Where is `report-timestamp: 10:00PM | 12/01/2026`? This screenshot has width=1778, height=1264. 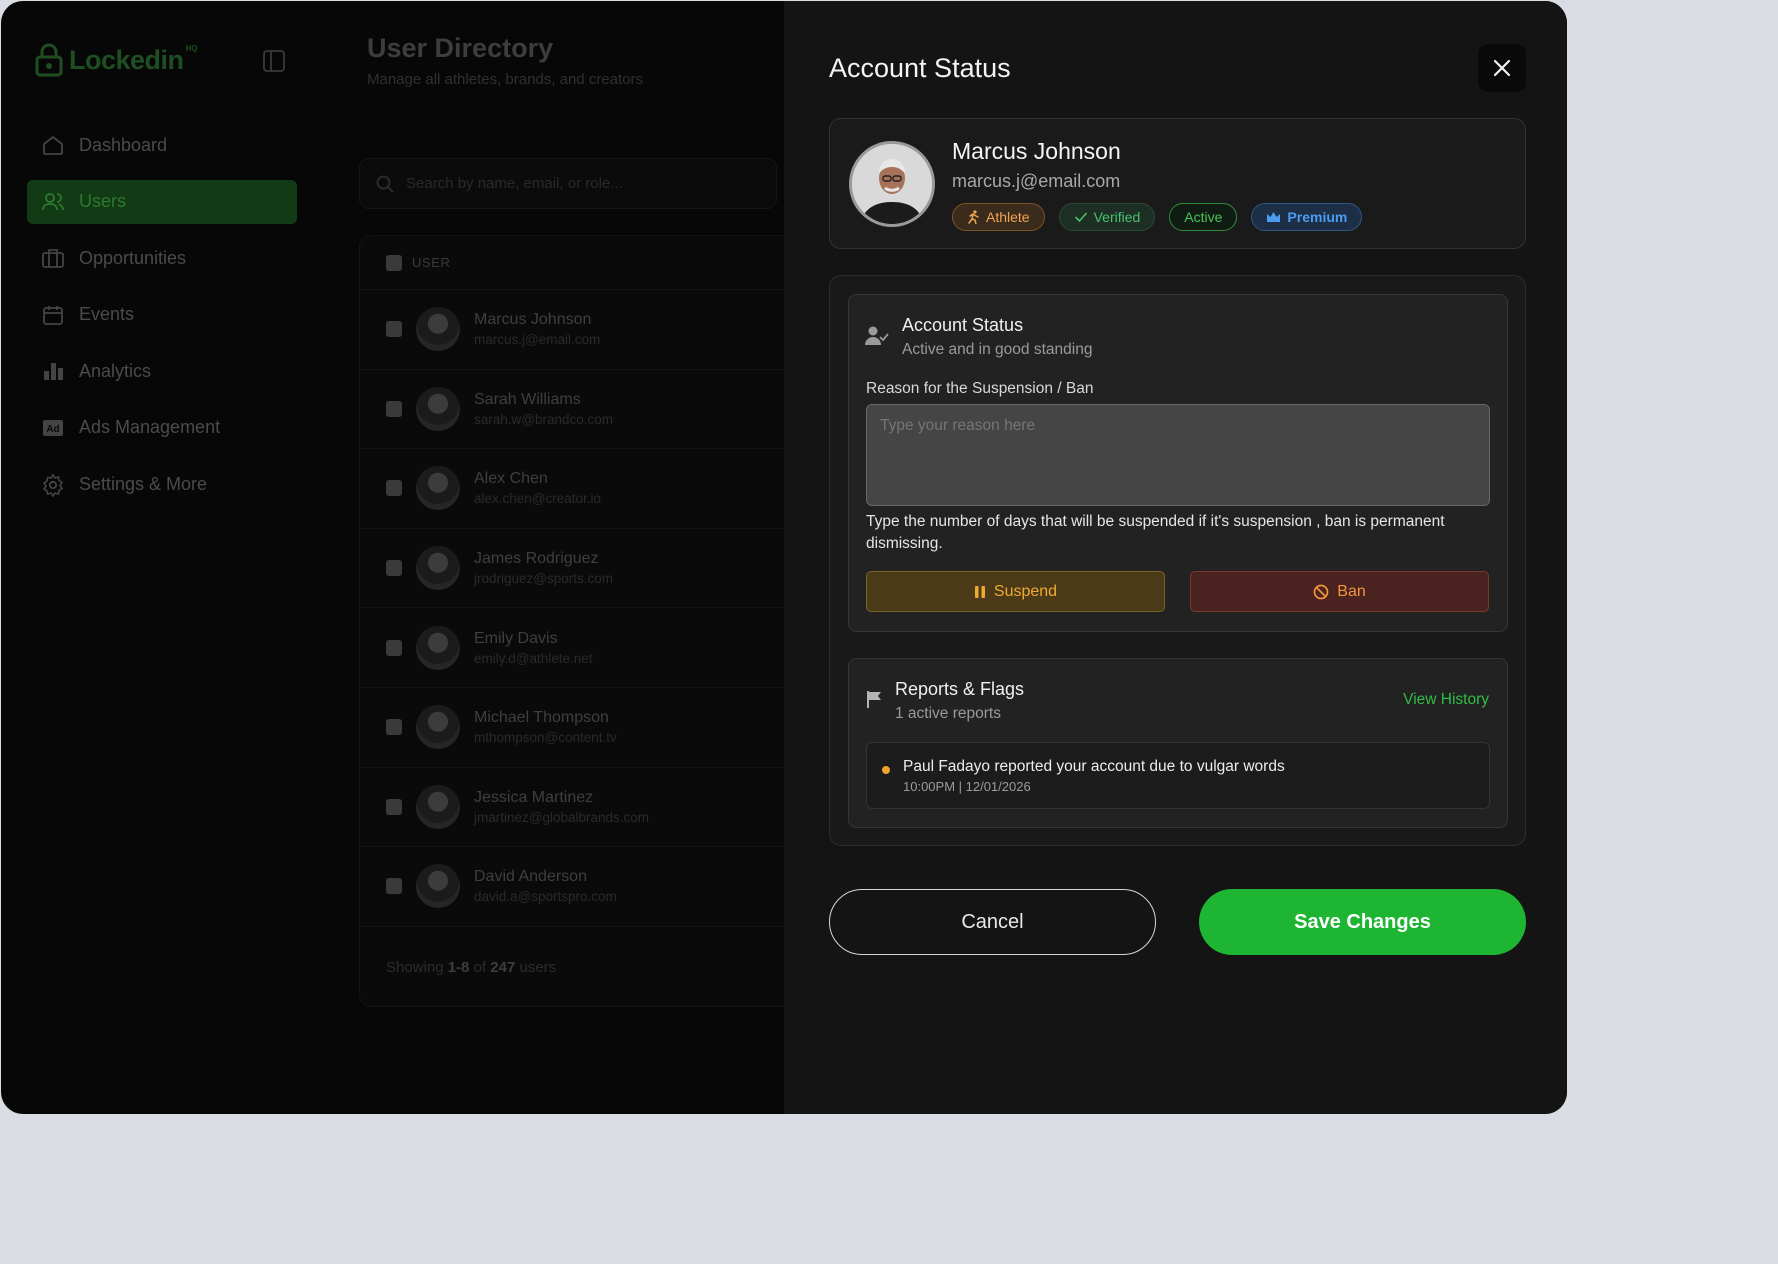
report-timestamp: 10:00PM | 12/01/2026 is located at coordinates (967, 786).